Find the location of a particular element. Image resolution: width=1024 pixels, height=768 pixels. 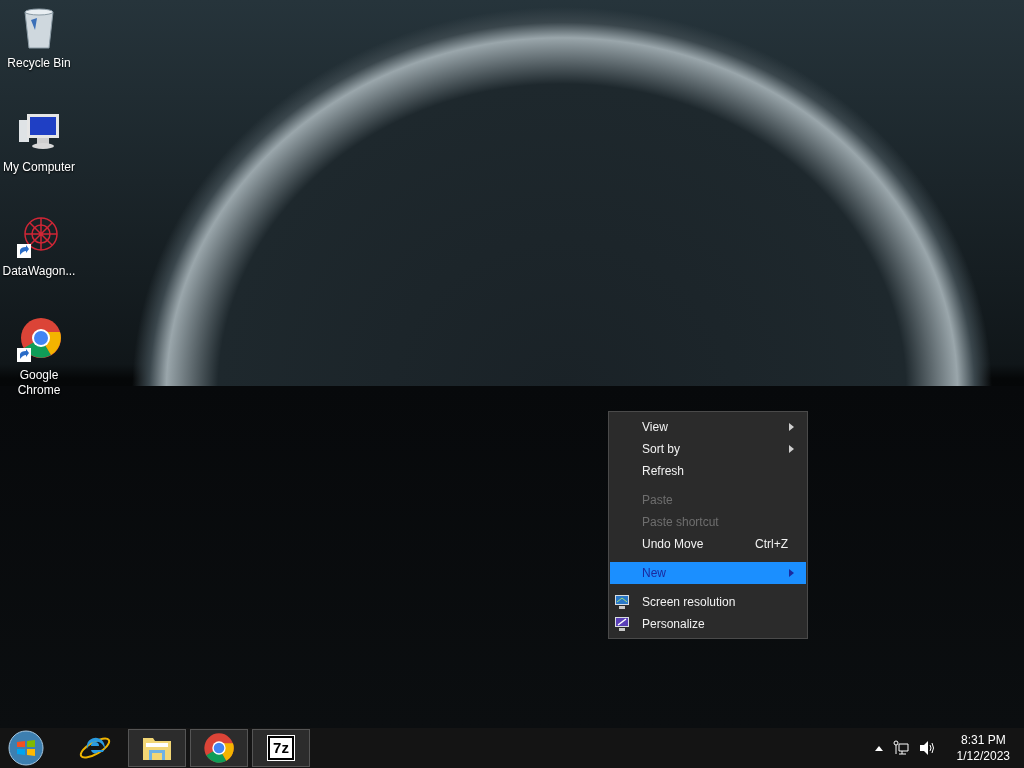

menu-item-label: Undo Move is located at coordinates (673, 544).